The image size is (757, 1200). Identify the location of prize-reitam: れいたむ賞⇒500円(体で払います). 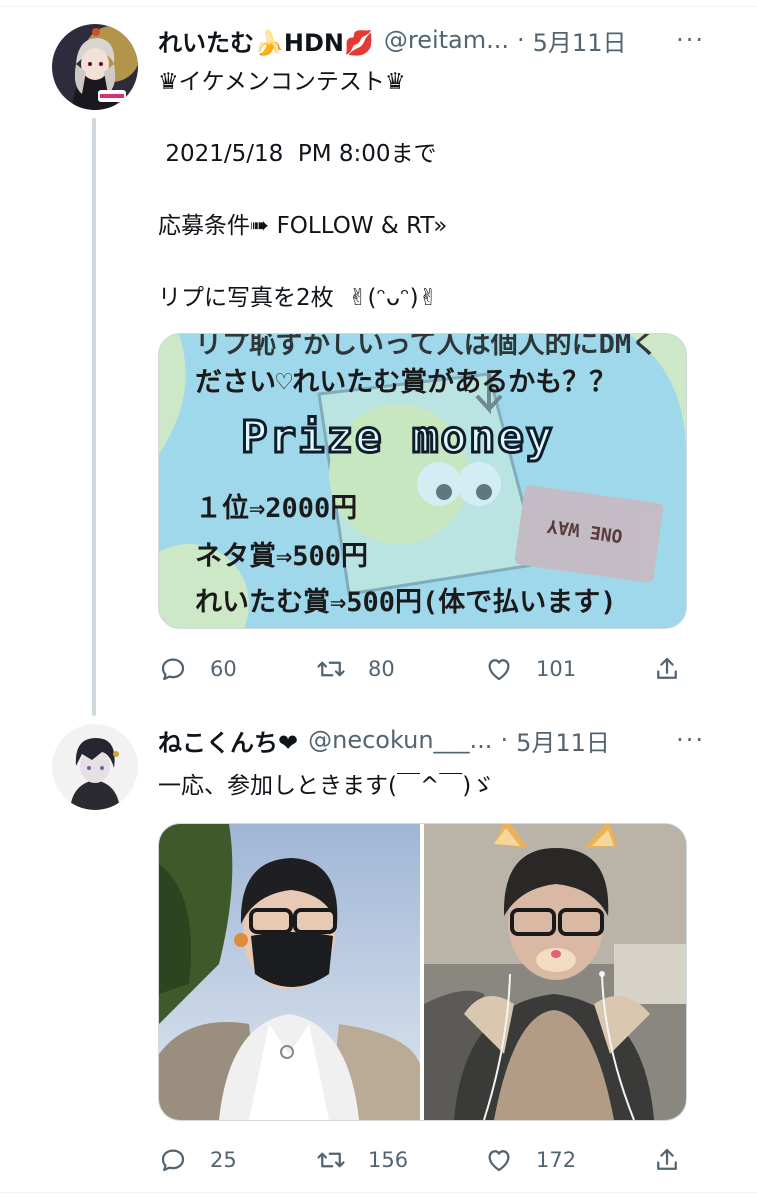
(406, 602).